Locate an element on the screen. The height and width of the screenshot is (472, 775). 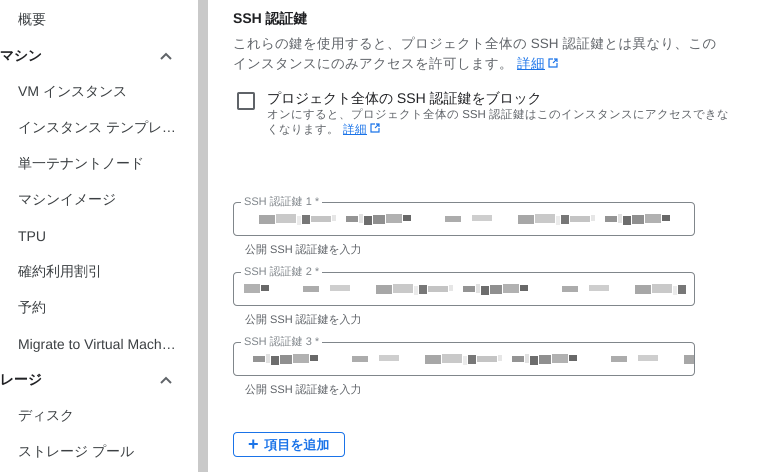
sidebar-item: 単一テナントノード is located at coordinates (72, 164).